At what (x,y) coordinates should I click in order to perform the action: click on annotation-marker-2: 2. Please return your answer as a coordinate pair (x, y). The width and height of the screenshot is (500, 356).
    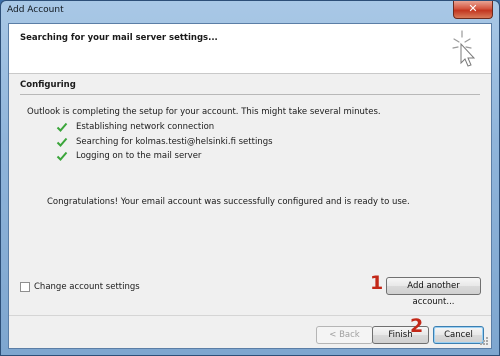
    Looking at the image, I should click on (417, 326).